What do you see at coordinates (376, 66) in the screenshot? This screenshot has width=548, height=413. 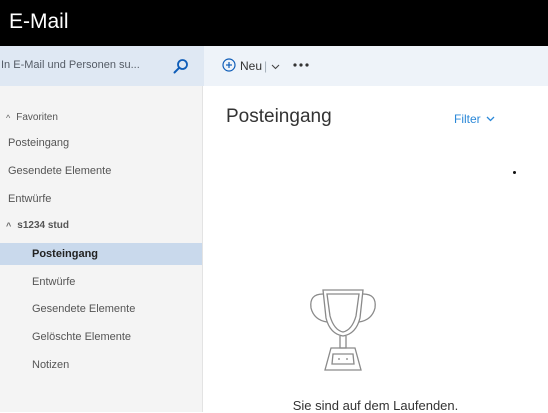 I see `command-bar: Neu |` at bounding box center [376, 66].